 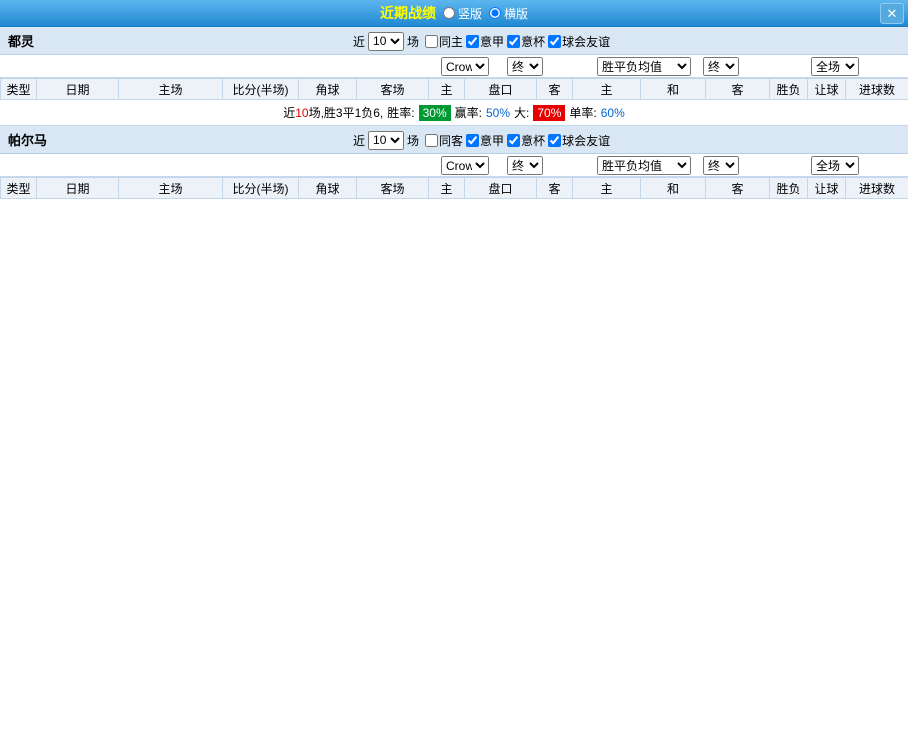 I want to click on filter-checkbox-group: 同客 意甲 意杯 球会友谊, so click(x=516, y=140).